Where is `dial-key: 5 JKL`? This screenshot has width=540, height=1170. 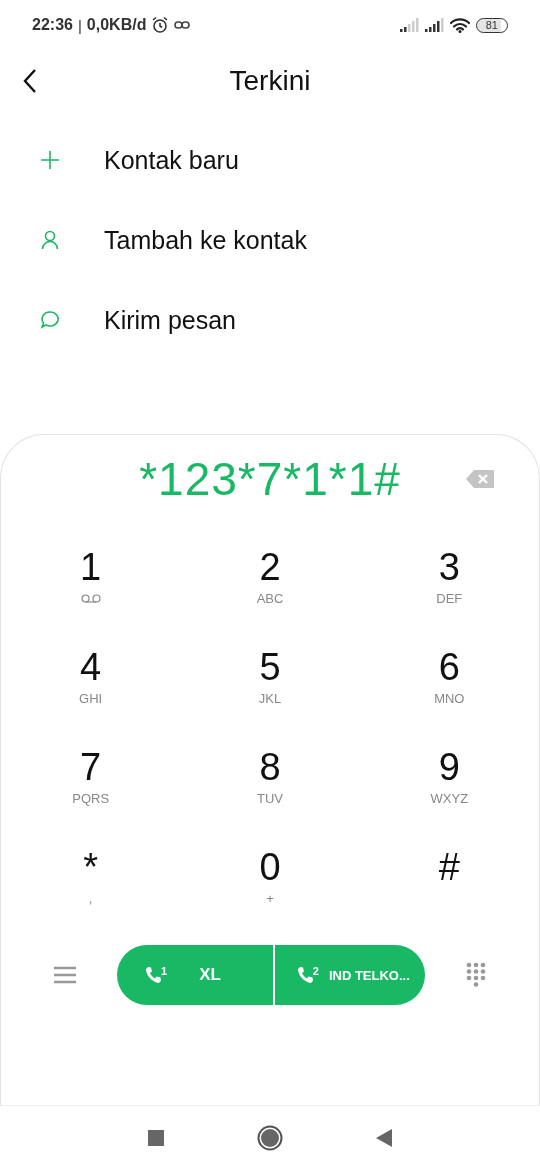 dial-key: 5 JKL is located at coordinates (270, 681).